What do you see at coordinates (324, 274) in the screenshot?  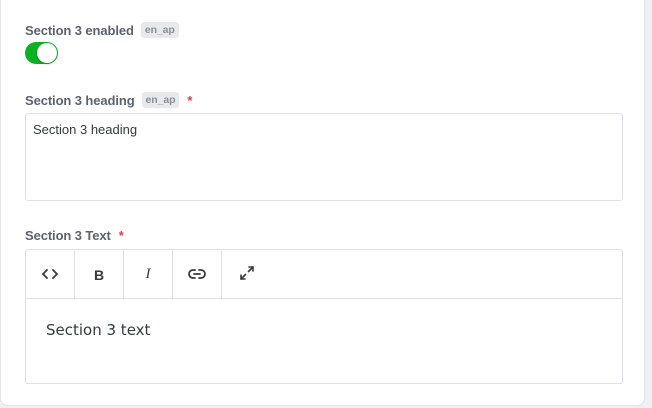 I see `editor-toolbar: B I` at bounding box center [324, 274].